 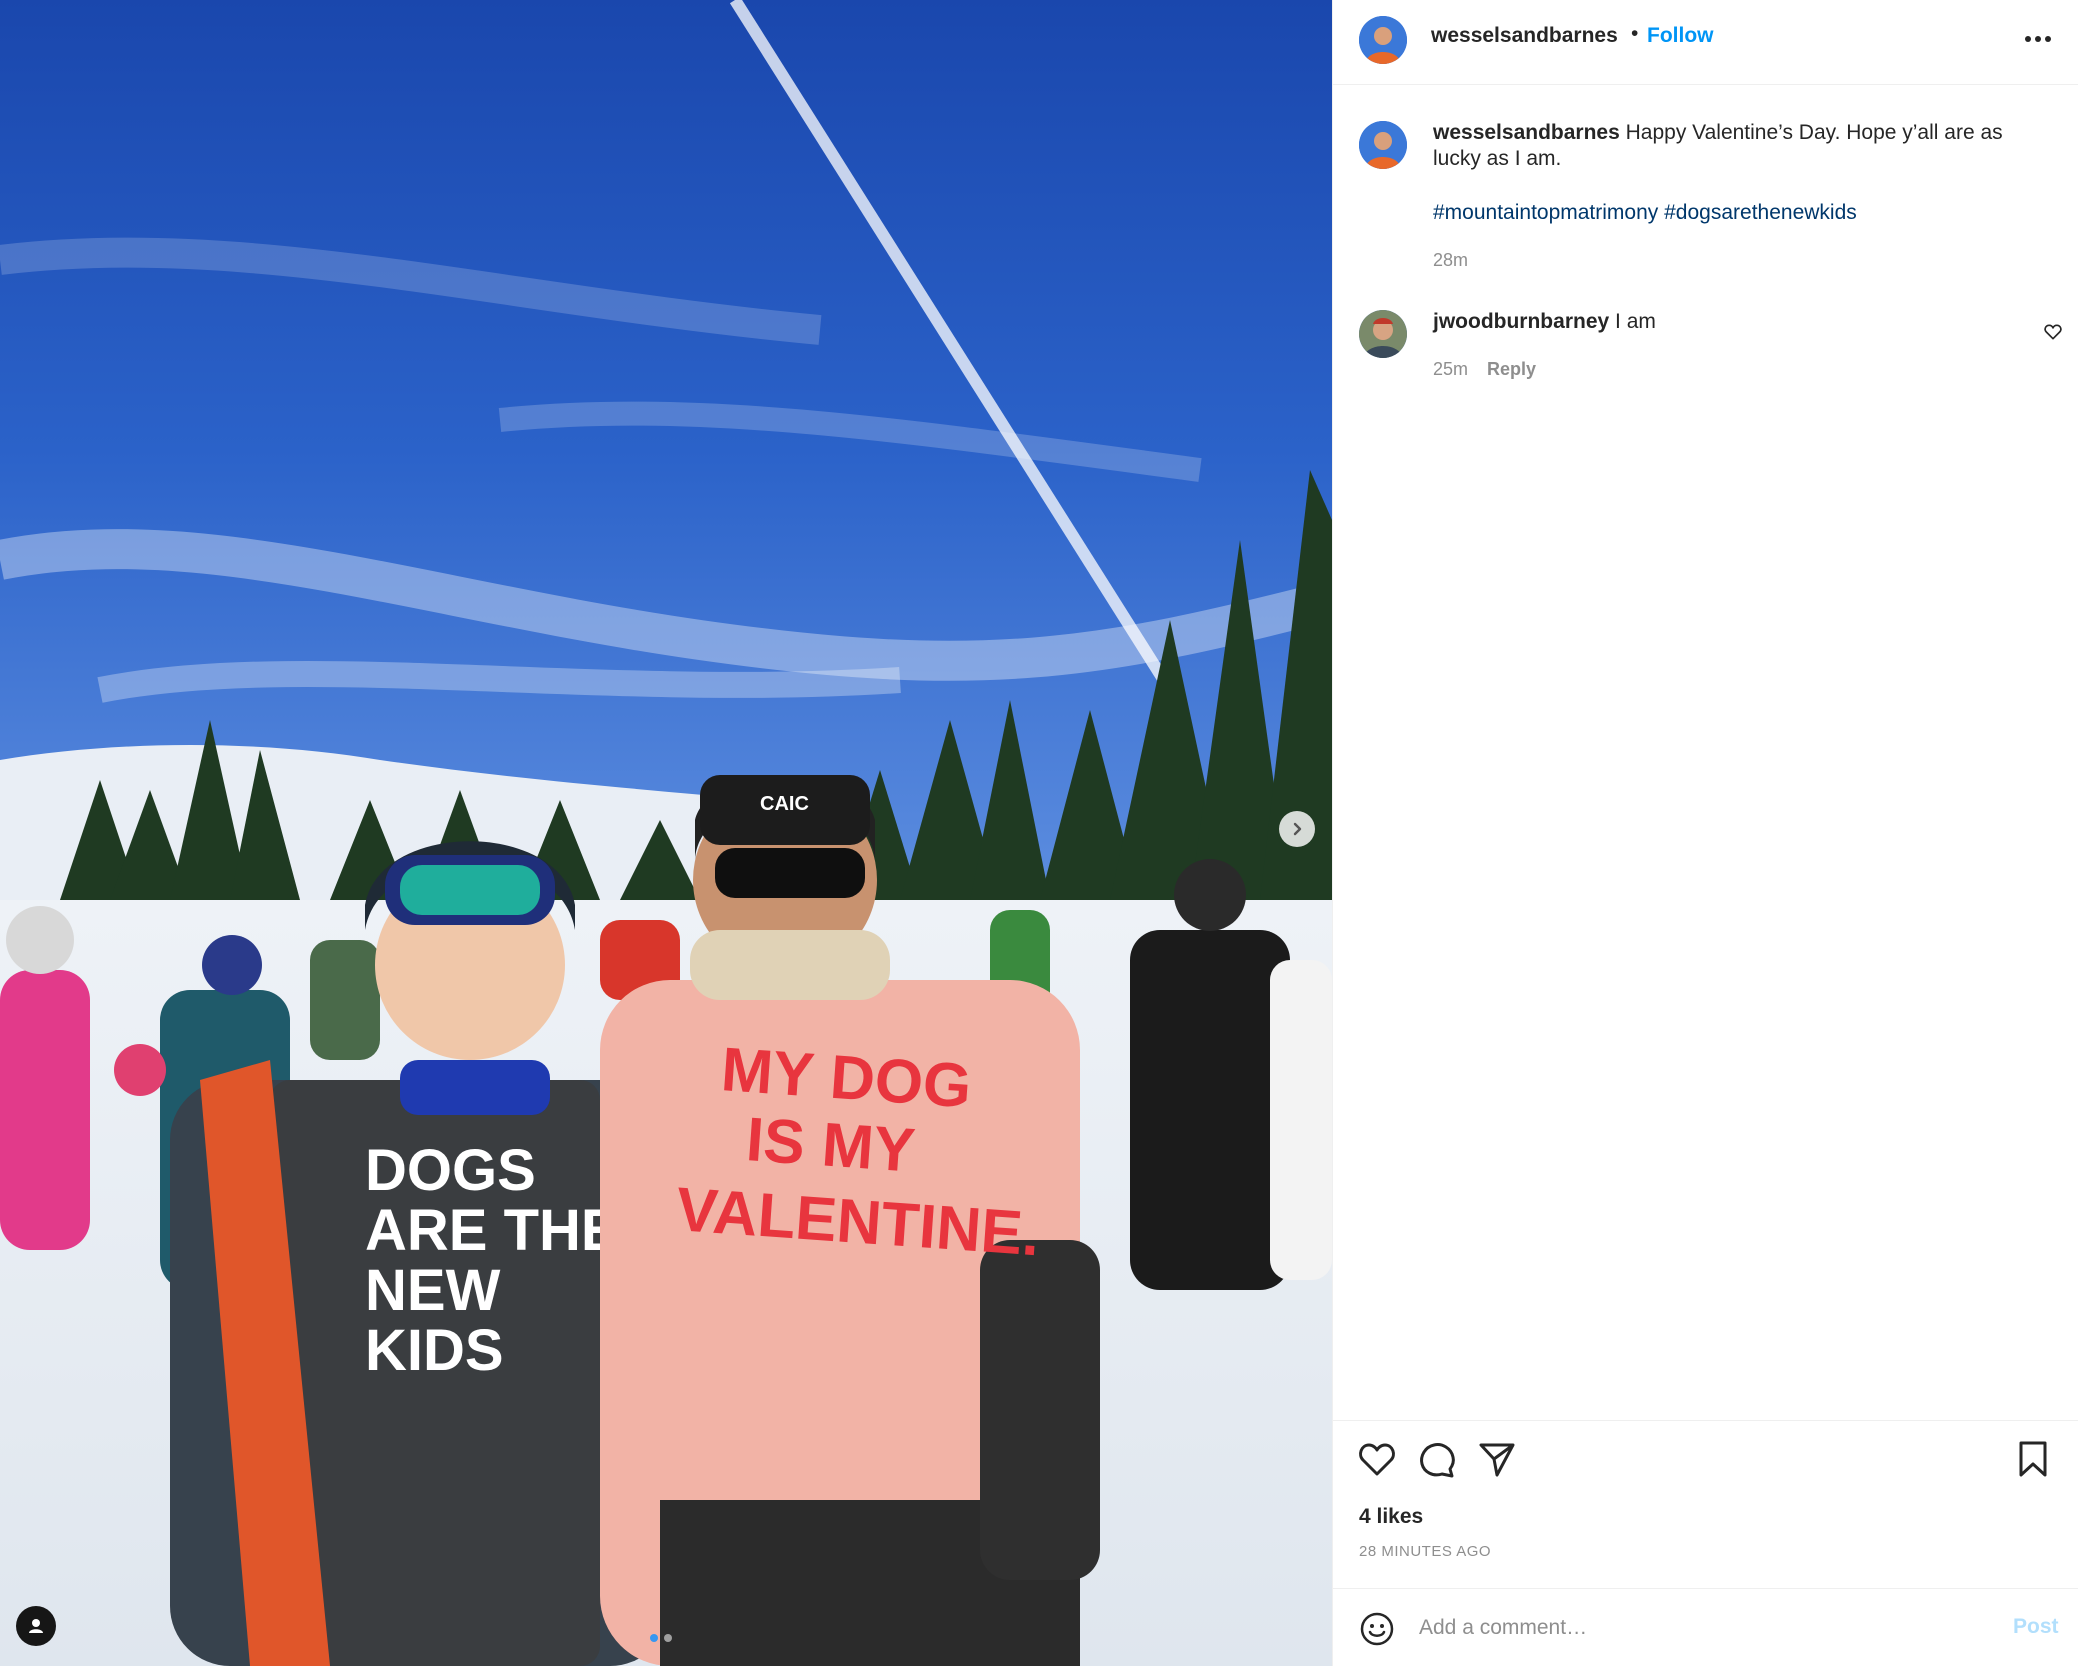 I want to click on comment-input, so click(x=1689, y=1628).